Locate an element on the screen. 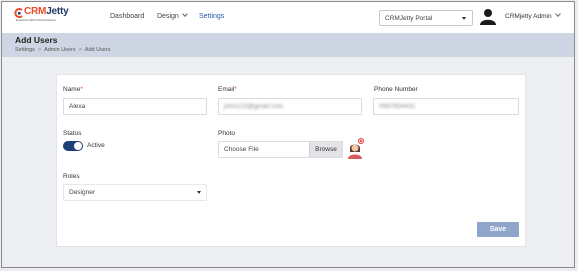 The image size is (578, 271). email-field-value: john123@gmail.com is located at coordinates (254, 106).